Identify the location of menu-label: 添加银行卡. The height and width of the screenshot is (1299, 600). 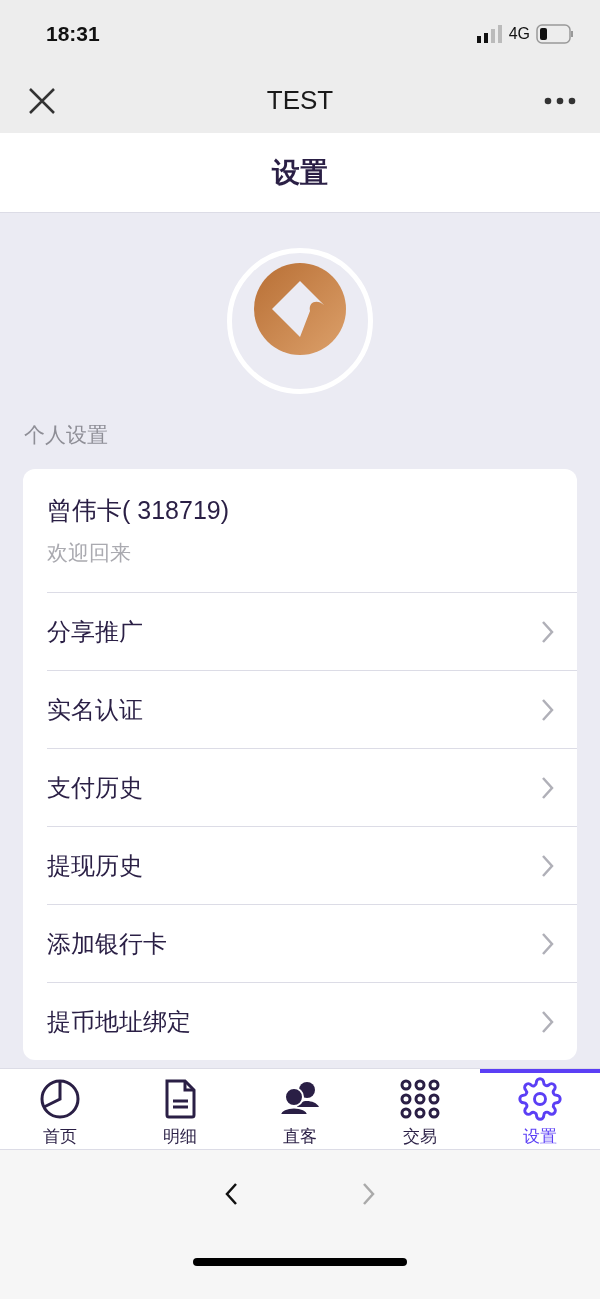
(107, 943).